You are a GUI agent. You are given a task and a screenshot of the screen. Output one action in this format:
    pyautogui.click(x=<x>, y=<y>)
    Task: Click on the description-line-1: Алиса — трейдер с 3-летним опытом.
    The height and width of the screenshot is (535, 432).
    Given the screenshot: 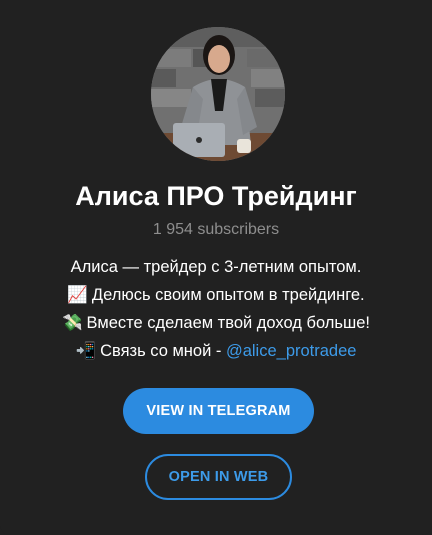 What is the action you would take?
    pyautogui.click(x=216, y=267)
    